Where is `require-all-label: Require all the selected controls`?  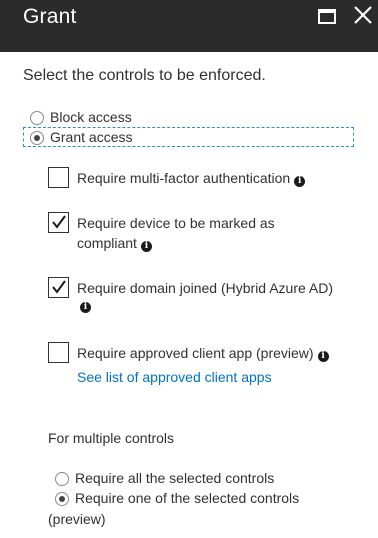 require-all-label: Require all the selected controls is located at coordinates (175, 478).